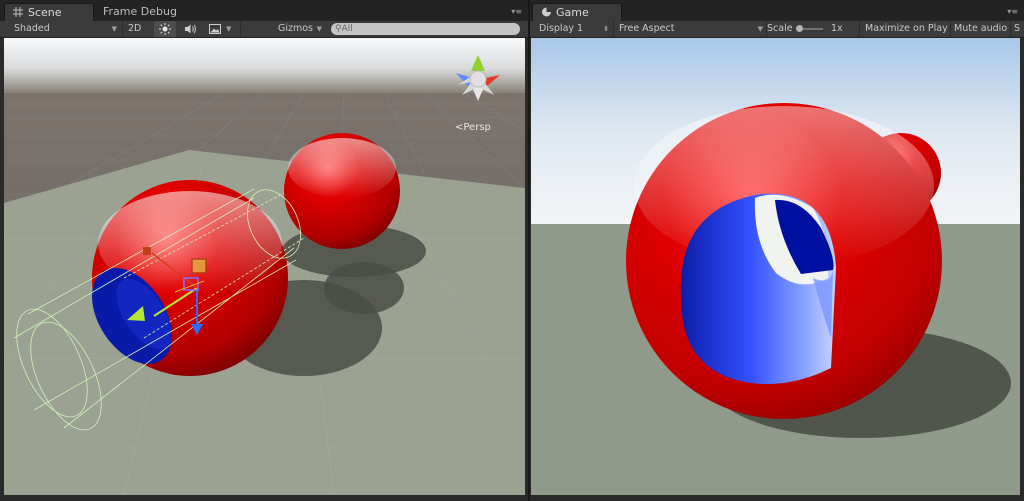  What do you see at coordinates (777, 11) in the screenshot?
I see `game-tabstrip: Game ▾≡` at bounding box center [777, 11].